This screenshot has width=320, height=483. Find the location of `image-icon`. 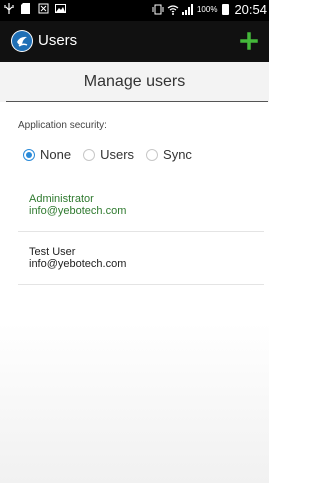

image-icon is located at coordinates (60, 8).